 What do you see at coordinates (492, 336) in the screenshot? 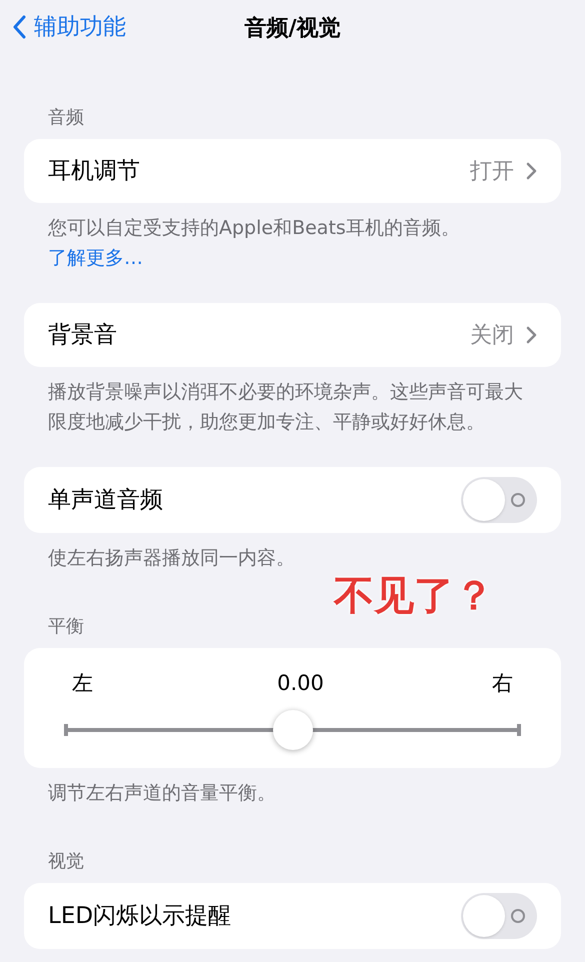
I see `row-value: 关闭` at bounding box center [492, 336].